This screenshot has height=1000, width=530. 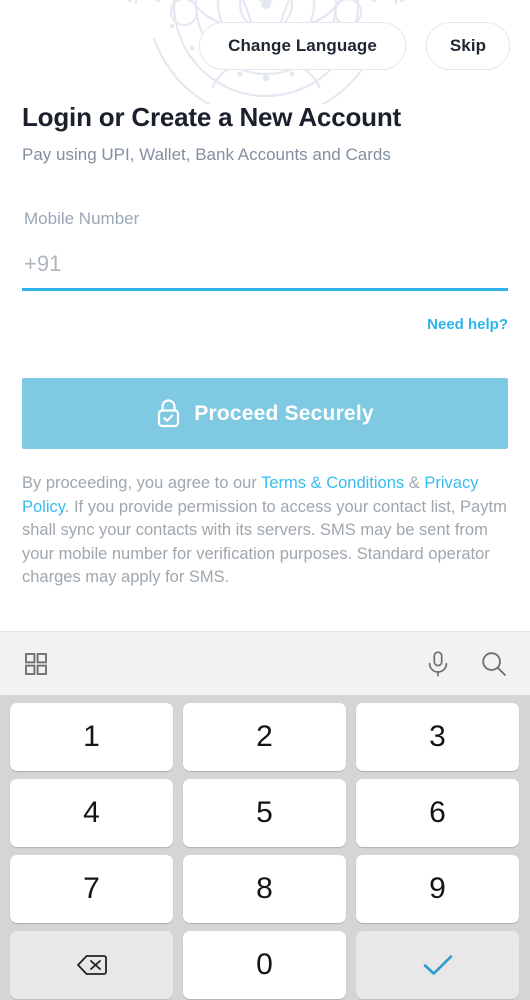 I want to click on mobile-number-input, so click(x=265, y=264).